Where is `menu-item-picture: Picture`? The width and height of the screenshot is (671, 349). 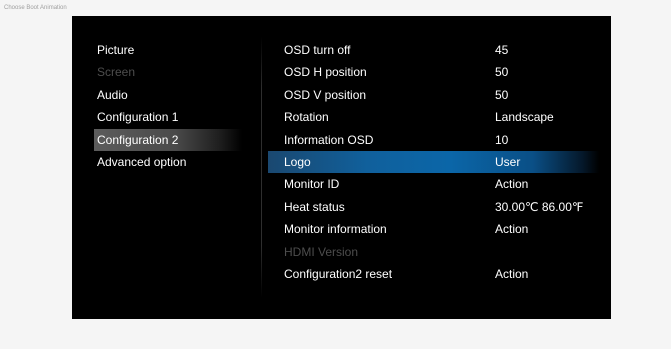
menu-item-picture: Picture is located at coordinates (168, 50).